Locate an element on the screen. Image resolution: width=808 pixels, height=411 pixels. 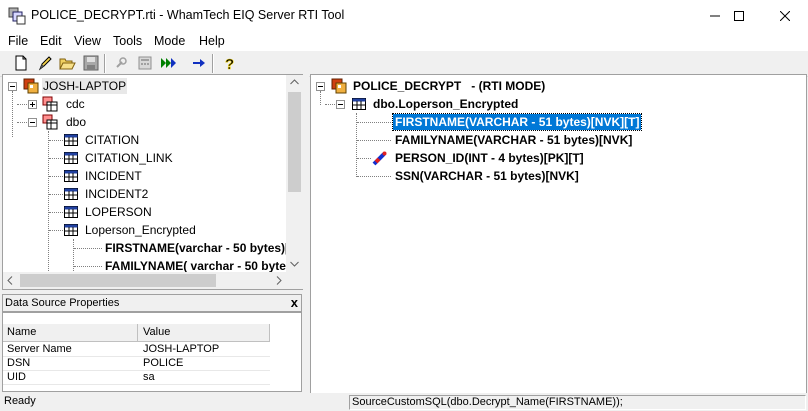
property-value: sa is located at coordinates (149, 377).